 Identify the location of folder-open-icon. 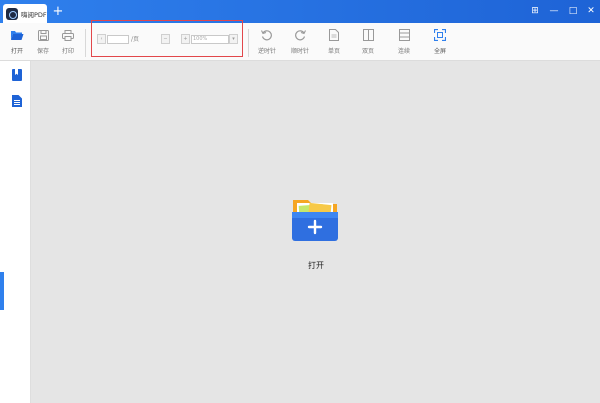
(17, 35).